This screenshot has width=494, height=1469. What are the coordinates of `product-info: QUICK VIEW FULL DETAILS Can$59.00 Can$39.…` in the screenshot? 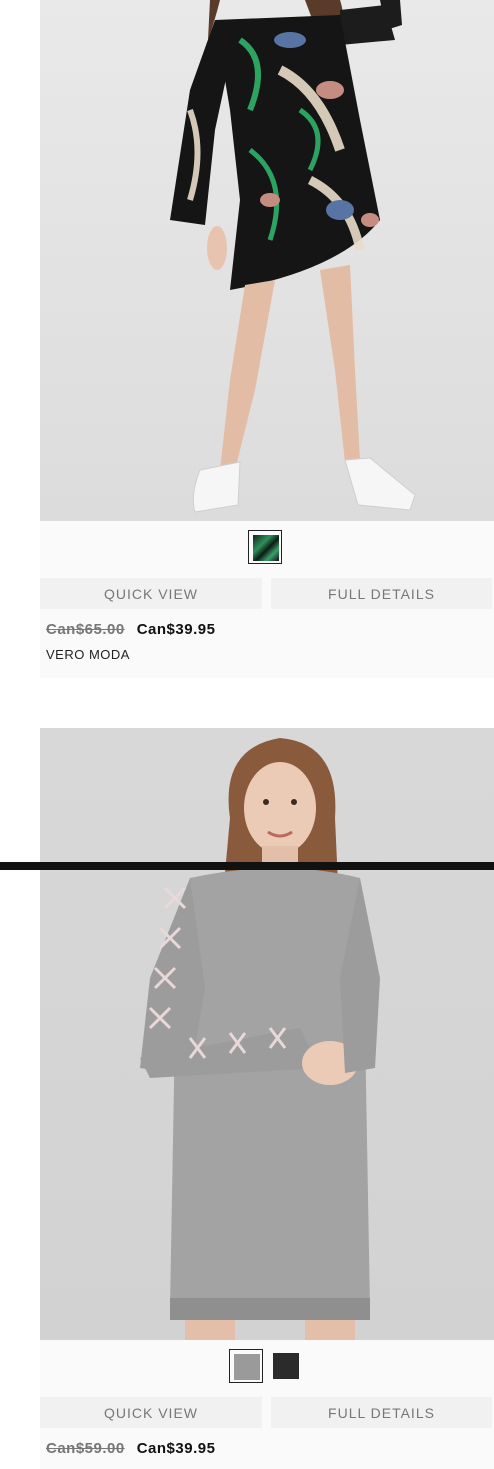 It's located at (267, 1404).